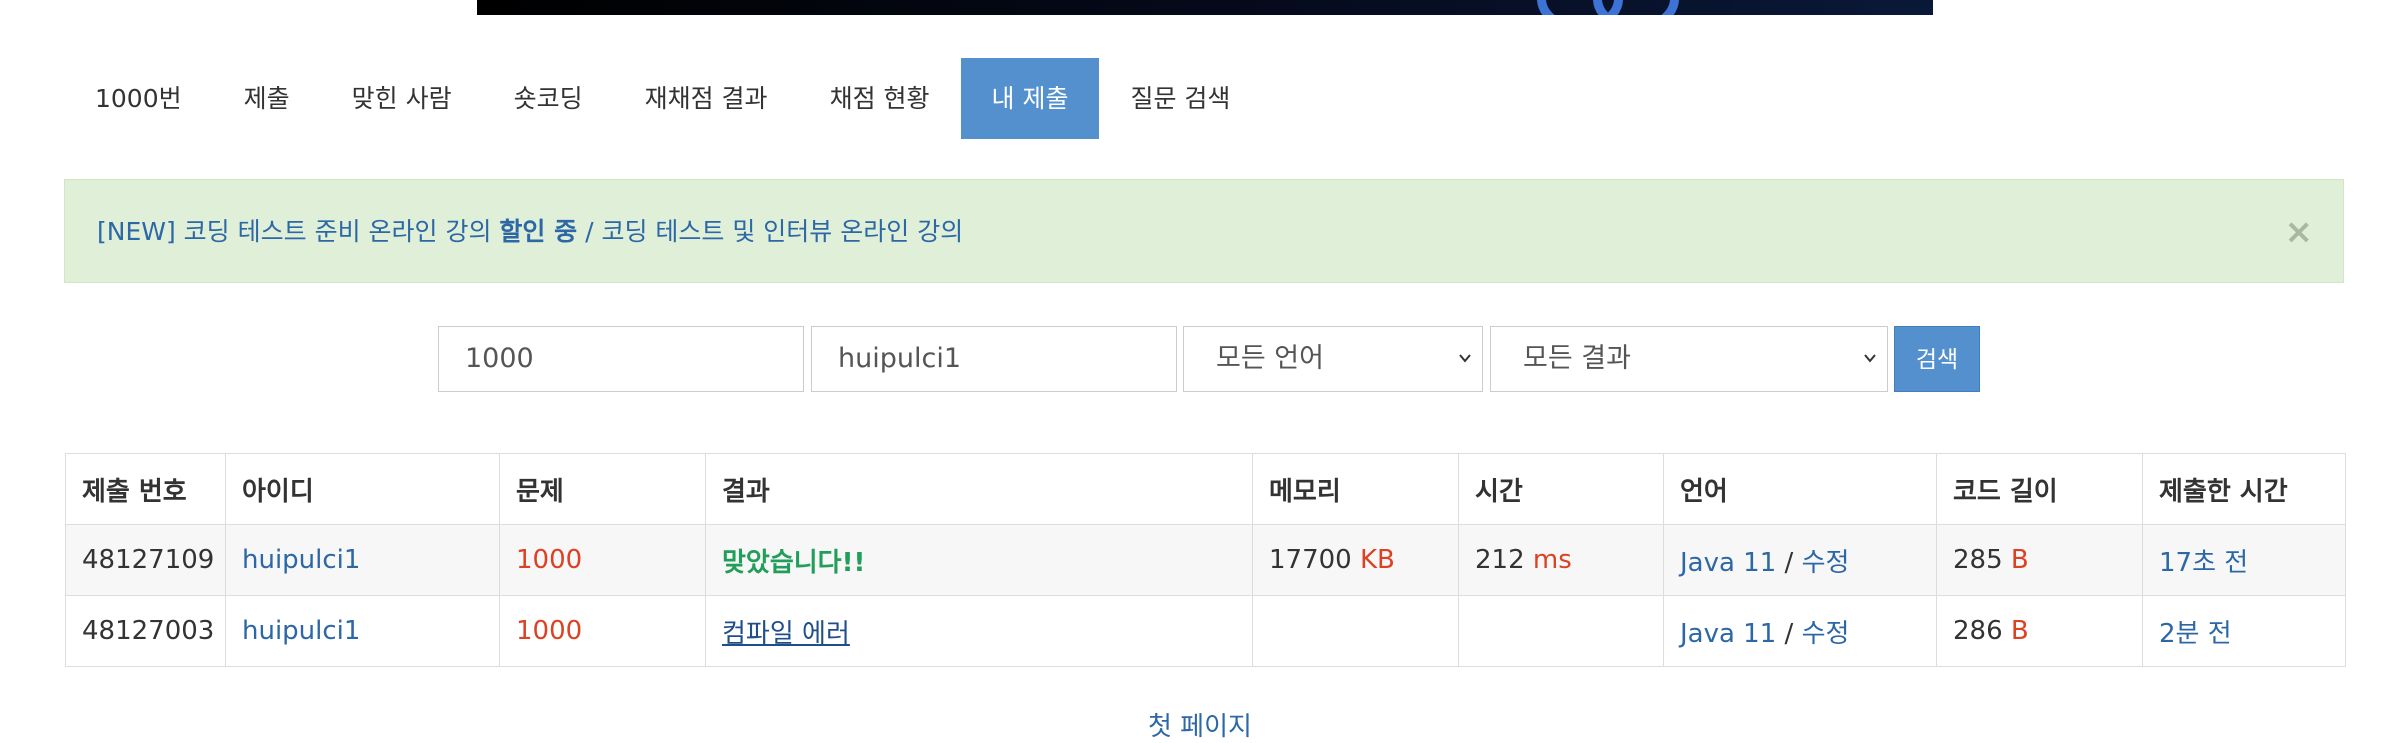 Image resolution: width=2396 pixels, height=743 pixels. What do you see at coordinates (1205, 7) in the screenshot?
I see `top-banner-image` at bounding box center [1205, 7].